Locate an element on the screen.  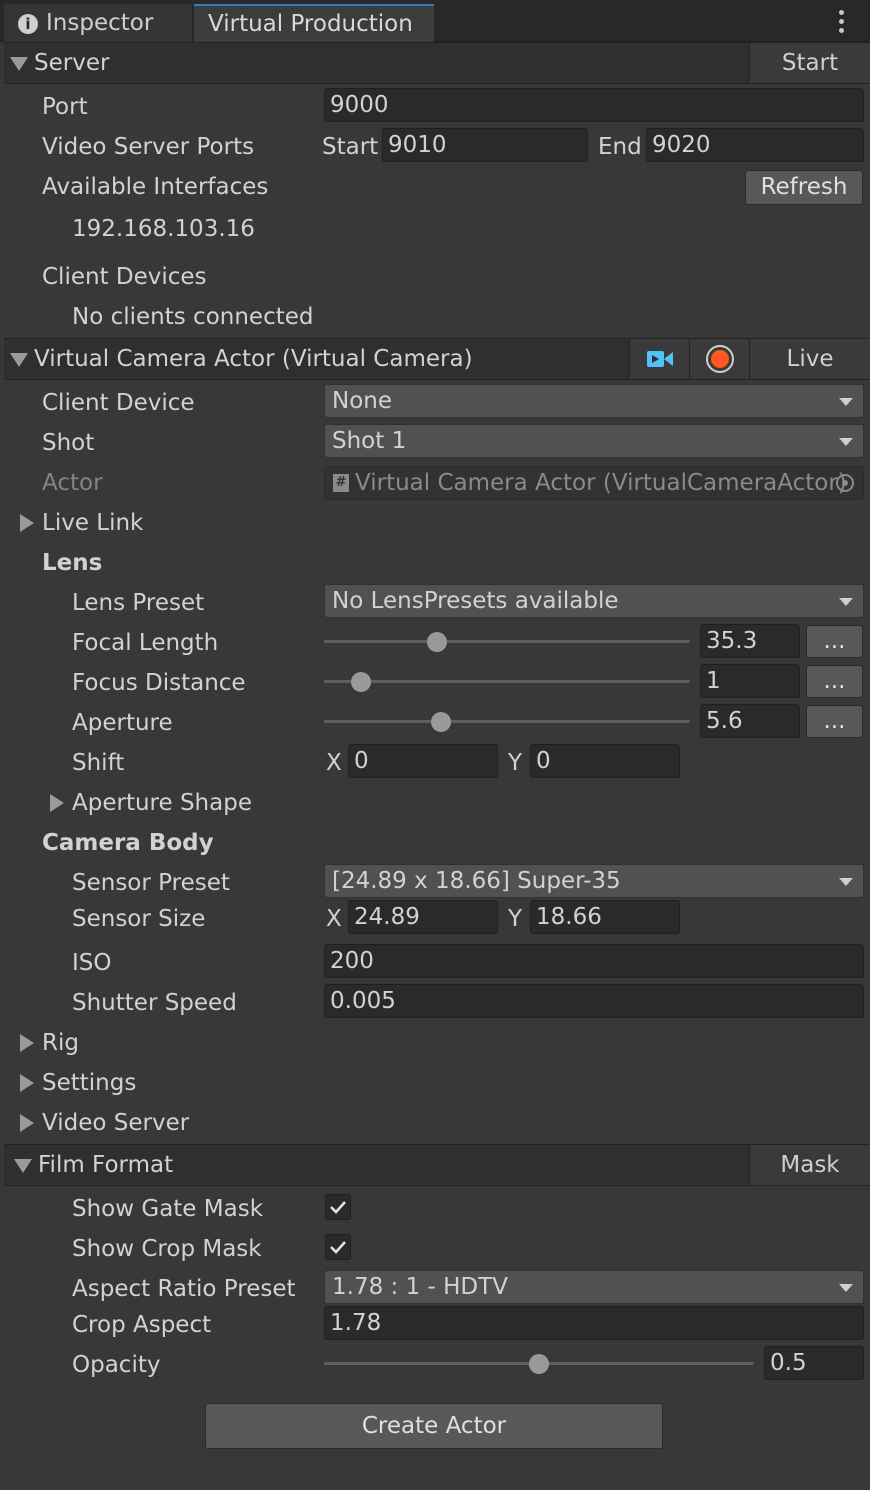
client-device-dropdown: None is located at coordinates (594, 401).